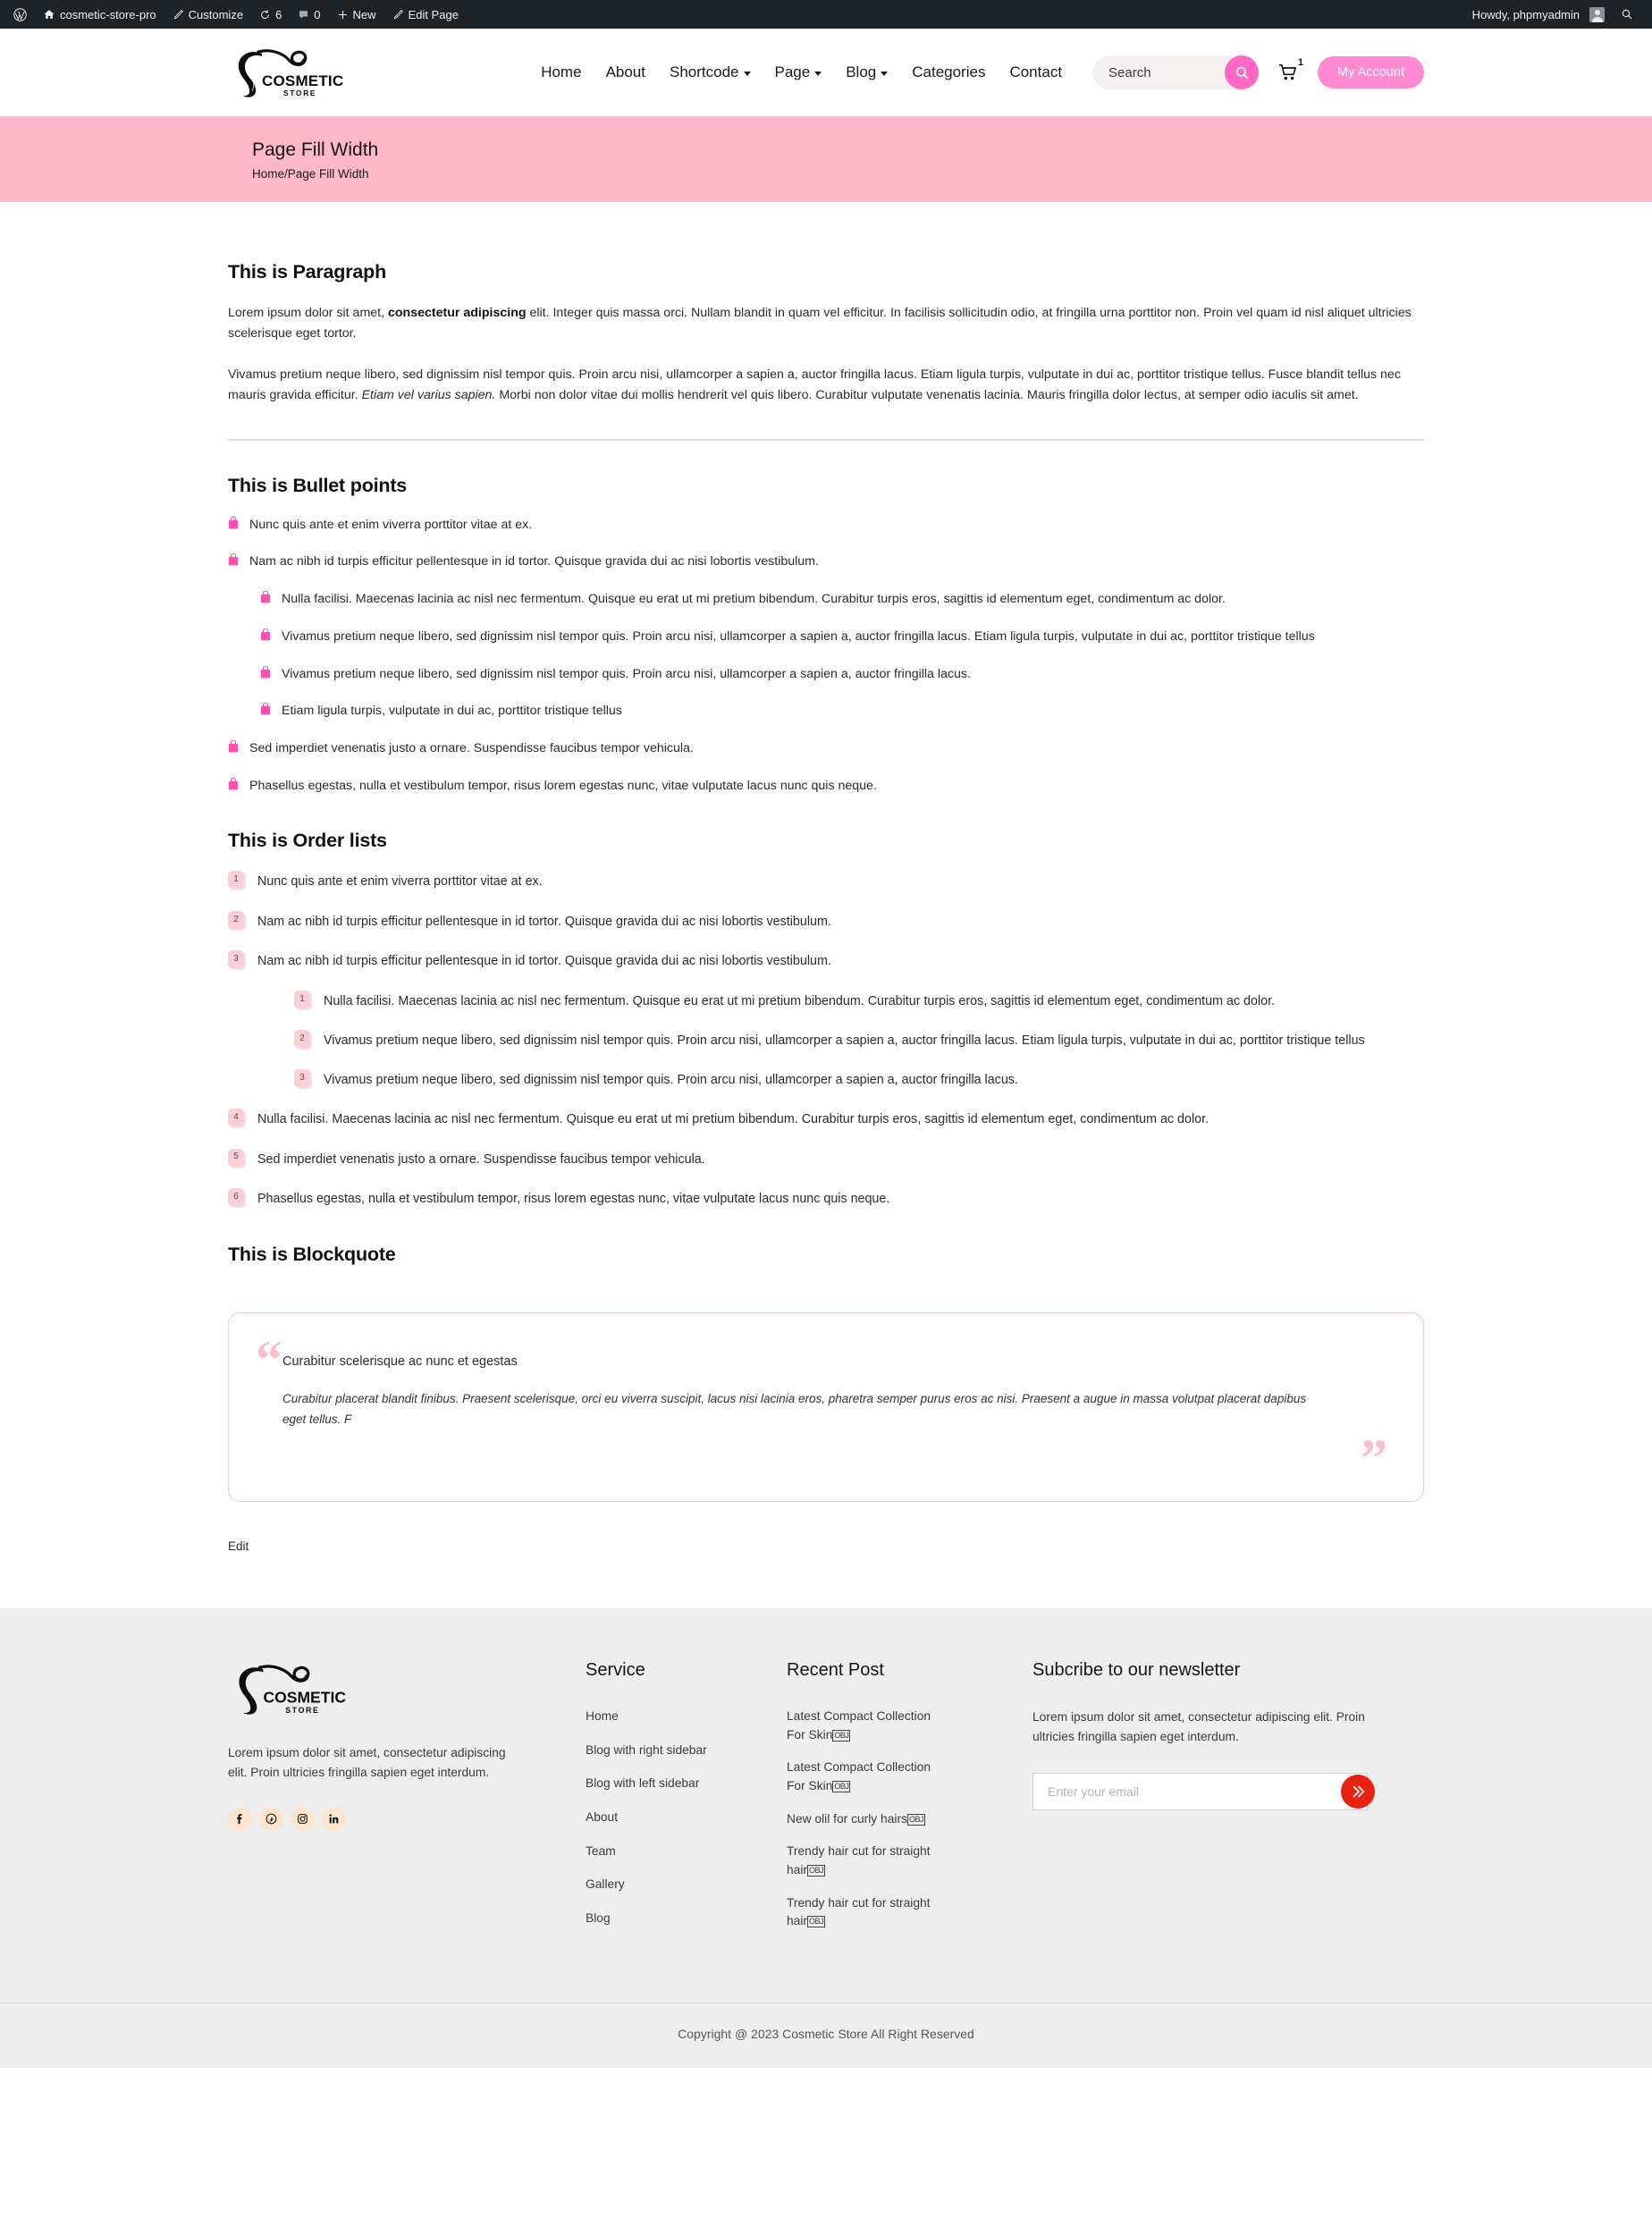 This screenshot has width=1652, height=2235. Describe the element at coordinates (1200, 1791) in the screenshot. I see `newsletter-email-input` at that location.